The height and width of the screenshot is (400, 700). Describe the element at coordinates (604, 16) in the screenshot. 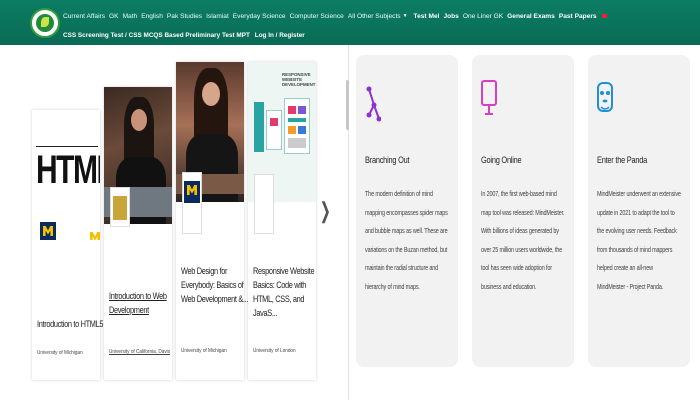

I see `flag-icon` at that location.